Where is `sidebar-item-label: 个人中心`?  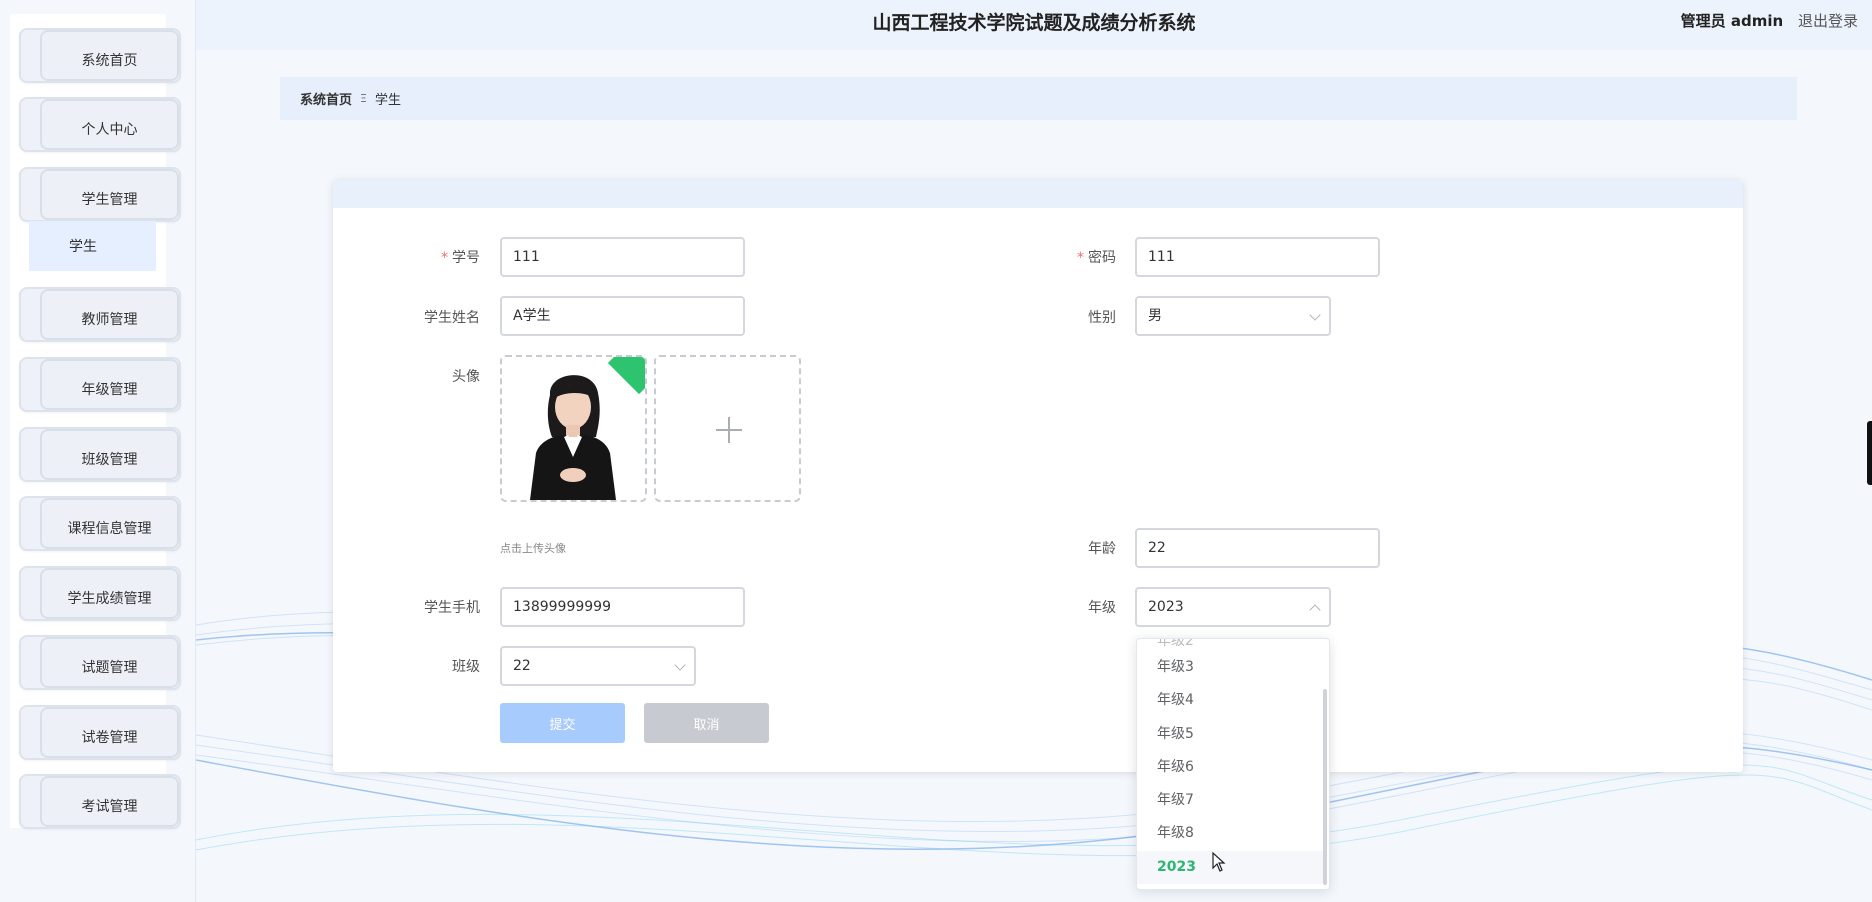 sidebar-item-label: 个人中心 is located at coordinates (109, 124).